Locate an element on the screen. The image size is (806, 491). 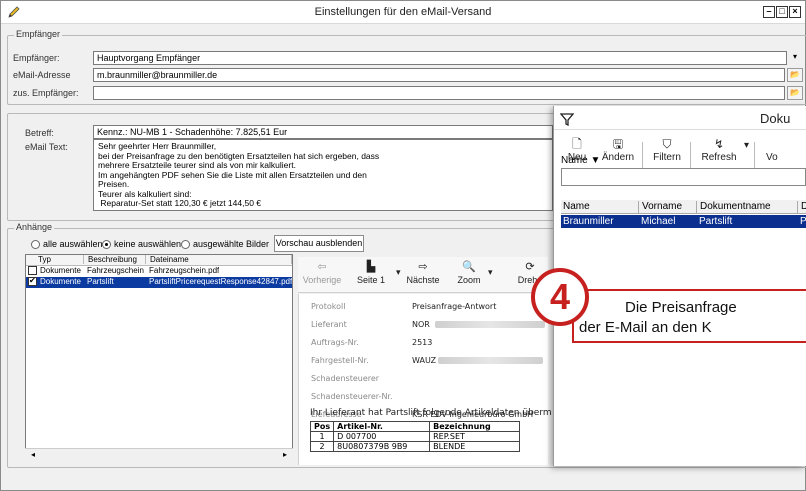
new-document-icon: 🗋 is located at coordinates (577, 144).